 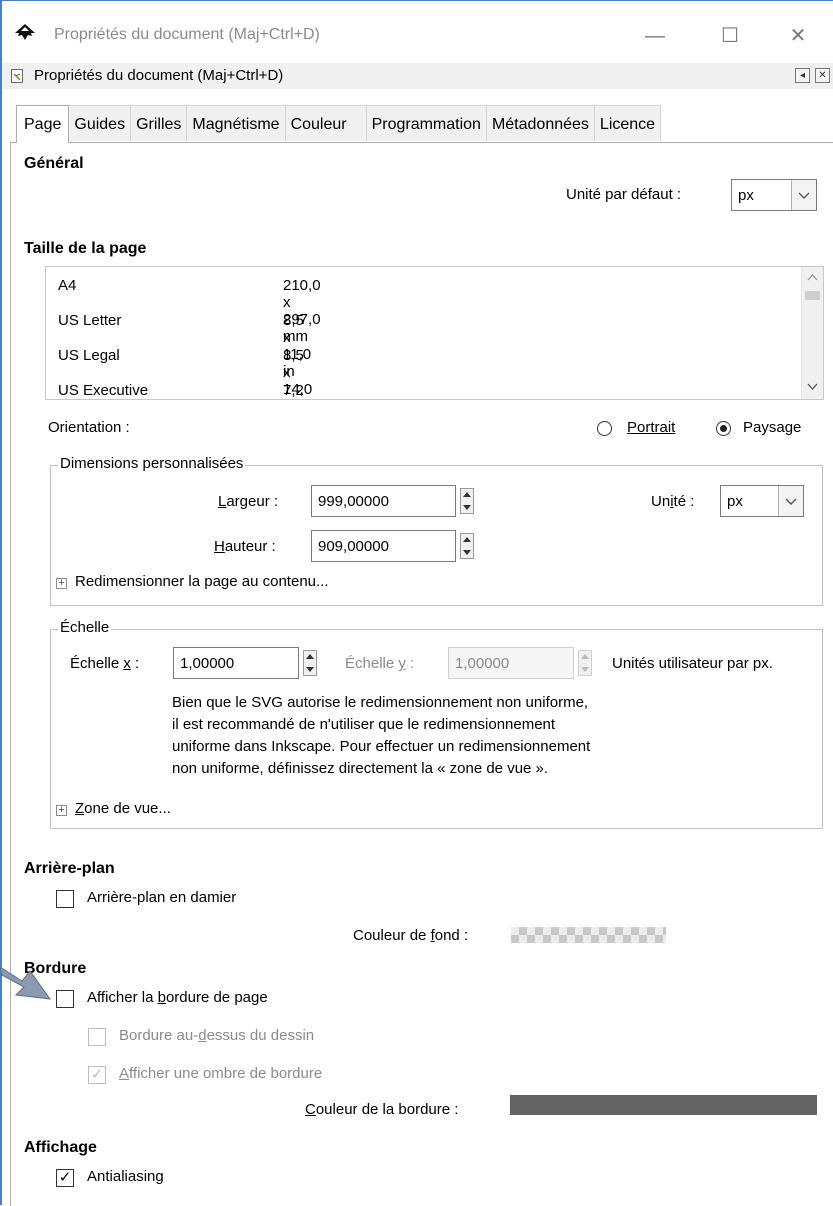 I want to click on scale-legend: Échelle, so click(x=85, y=627).